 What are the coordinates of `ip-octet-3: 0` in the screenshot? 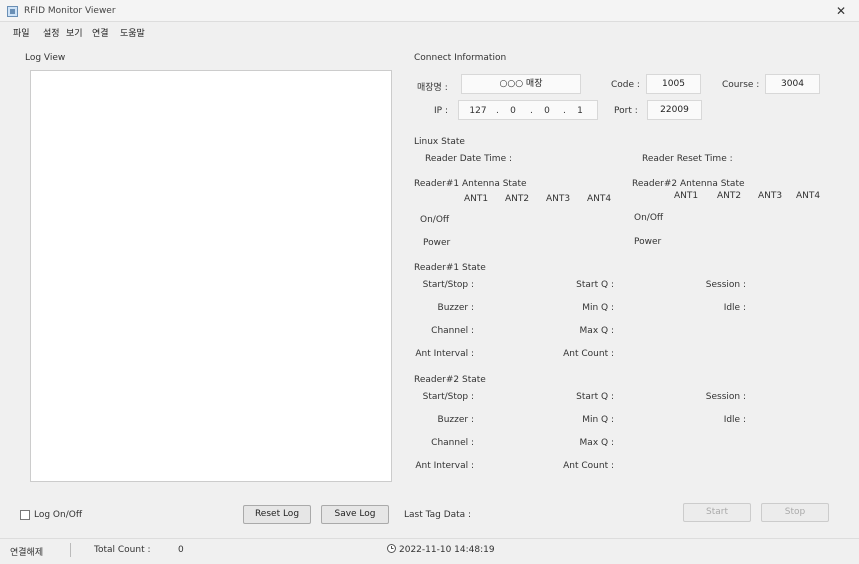 It's located at (547, 111).